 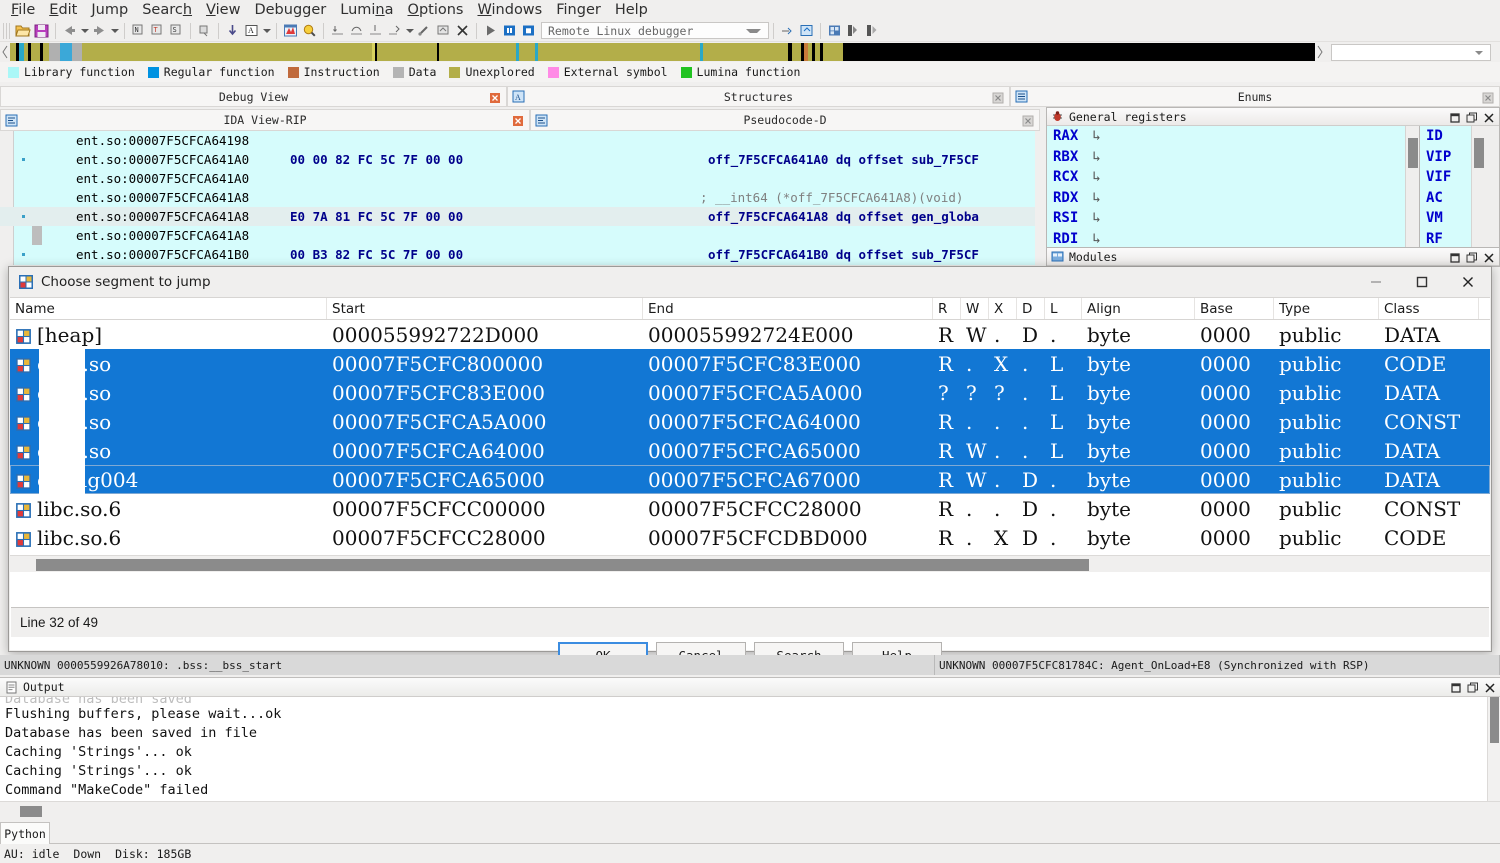 I want to click on debugger-selector: Remote Linux debugger, so click(x=655, y=30).